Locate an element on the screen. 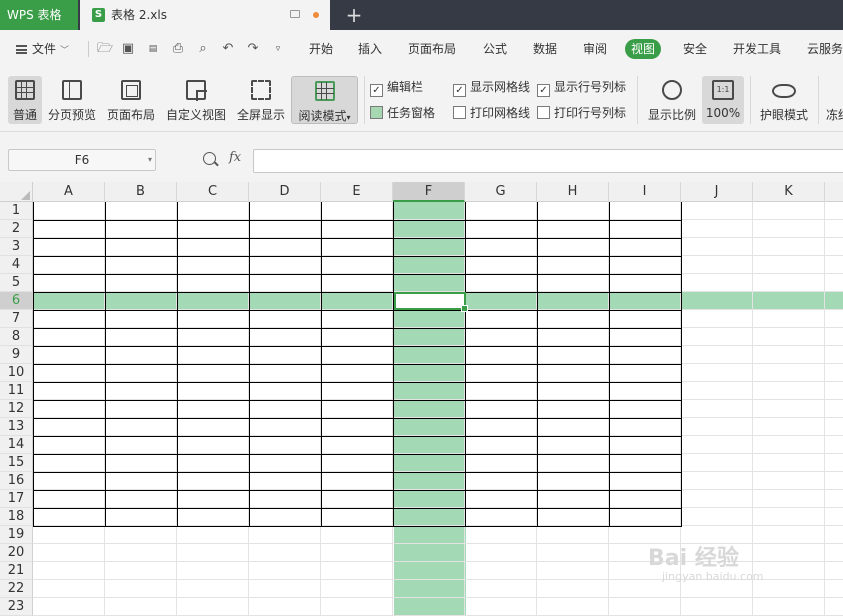 This screenshot has height=616, width=843. chevron-down-icon: ▾ is located at coordinates (149, 159).